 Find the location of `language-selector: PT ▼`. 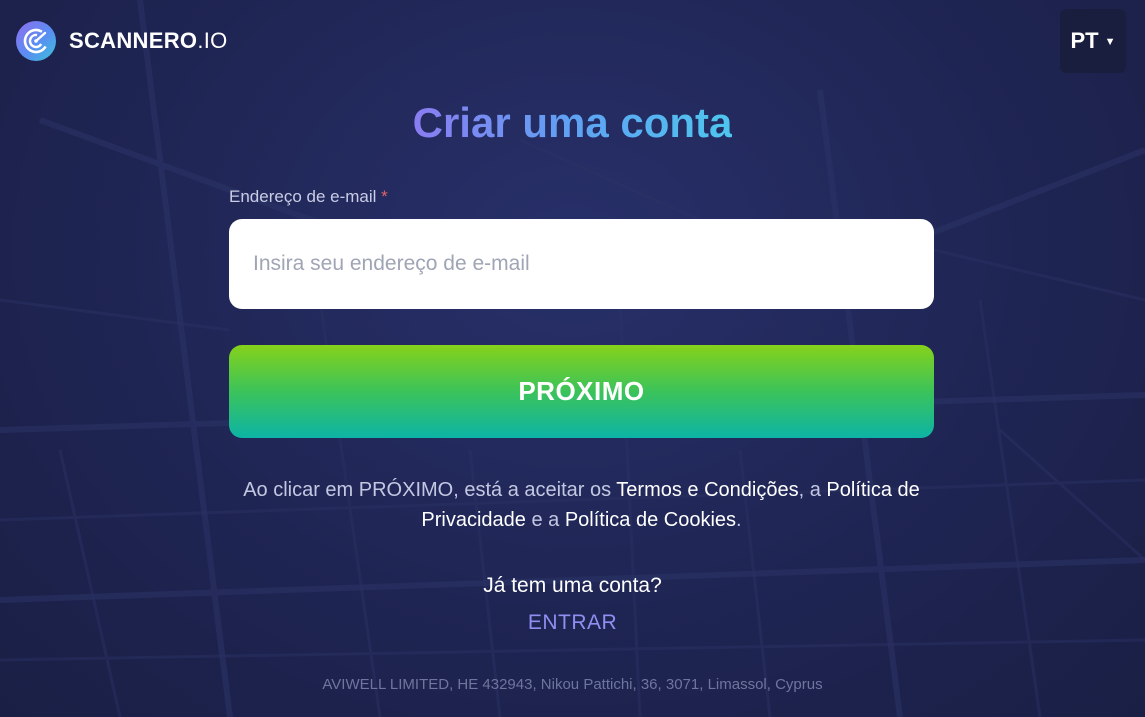

language-selector: PT ▼ is located at coordinates (1093, 41).